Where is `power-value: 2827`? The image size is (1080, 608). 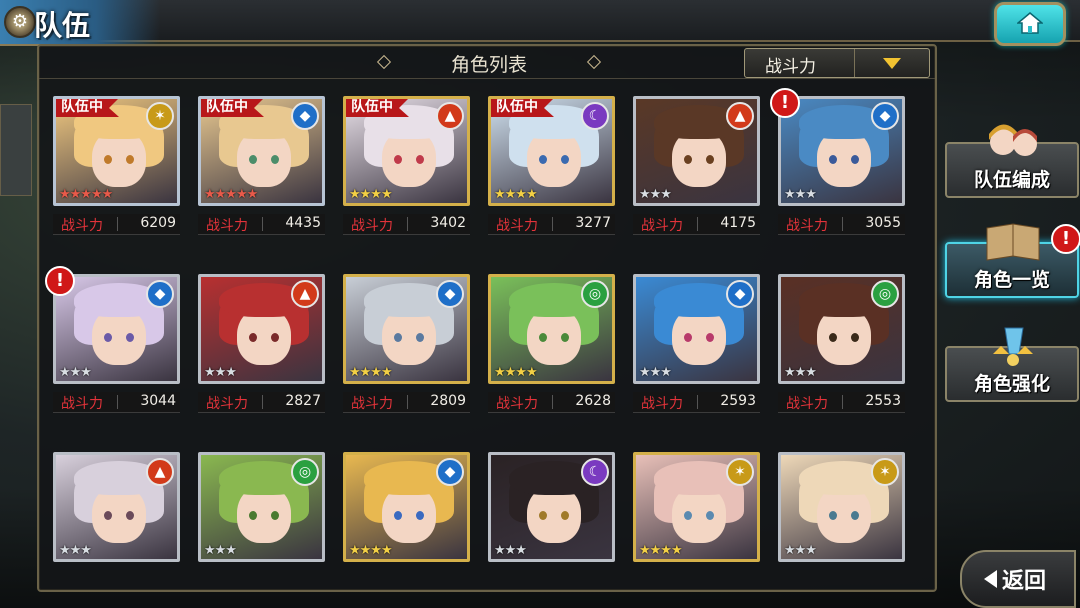
power-value: 2827 is located at coordinates (303, 401).